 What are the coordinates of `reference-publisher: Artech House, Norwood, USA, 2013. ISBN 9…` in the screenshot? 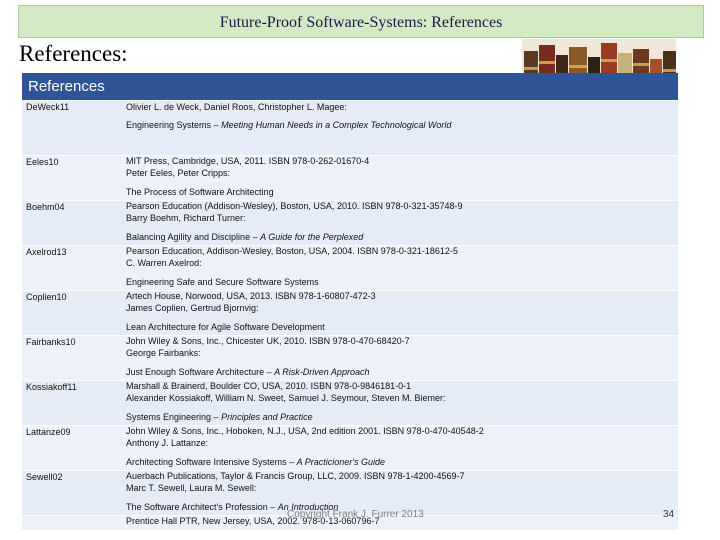 It's located at (251, 296).